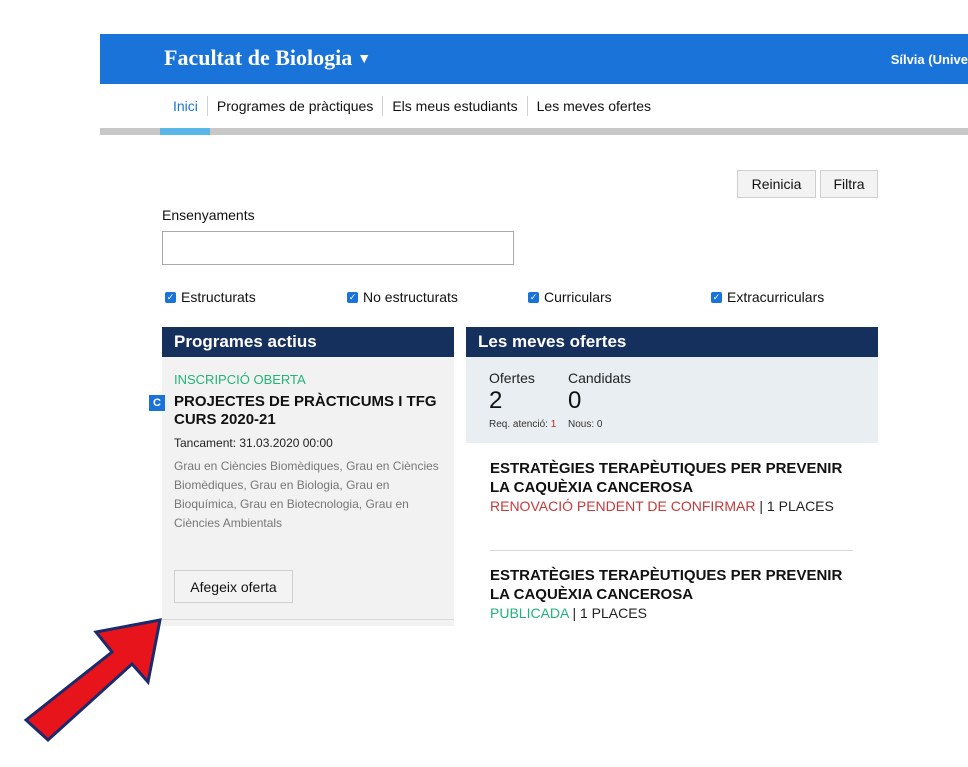 Image resolution: width=968 pixels, height=767 pixels. What do you see at coordinates (184, 106) in the screenshot?
I see `nav-tab-inici: Inici` at bounding box center [184, 106].